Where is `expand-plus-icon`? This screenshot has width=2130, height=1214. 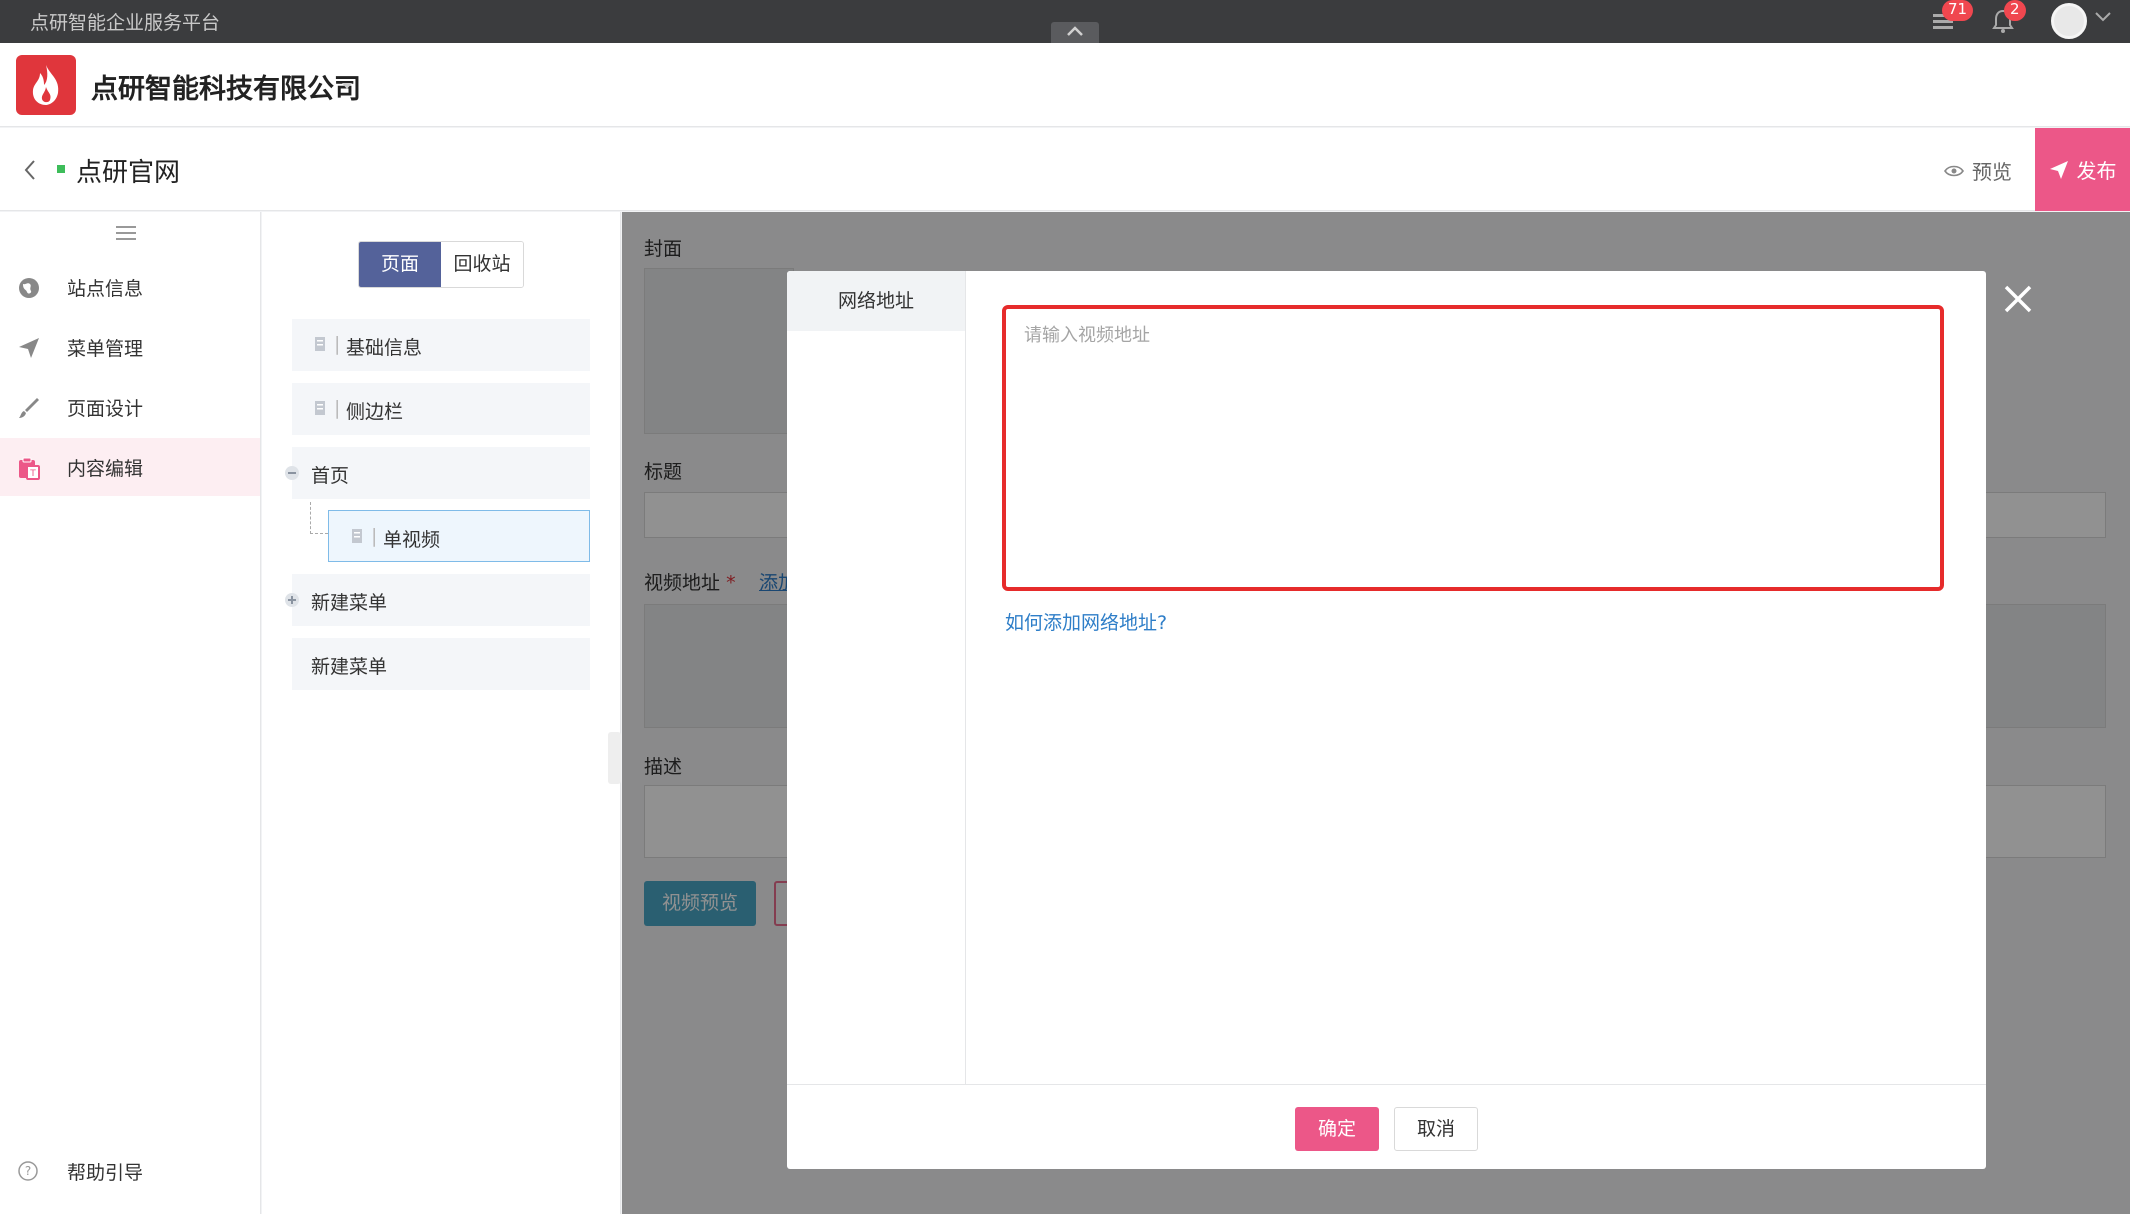 expand-plus-icon is located at coordinates (292, 600).